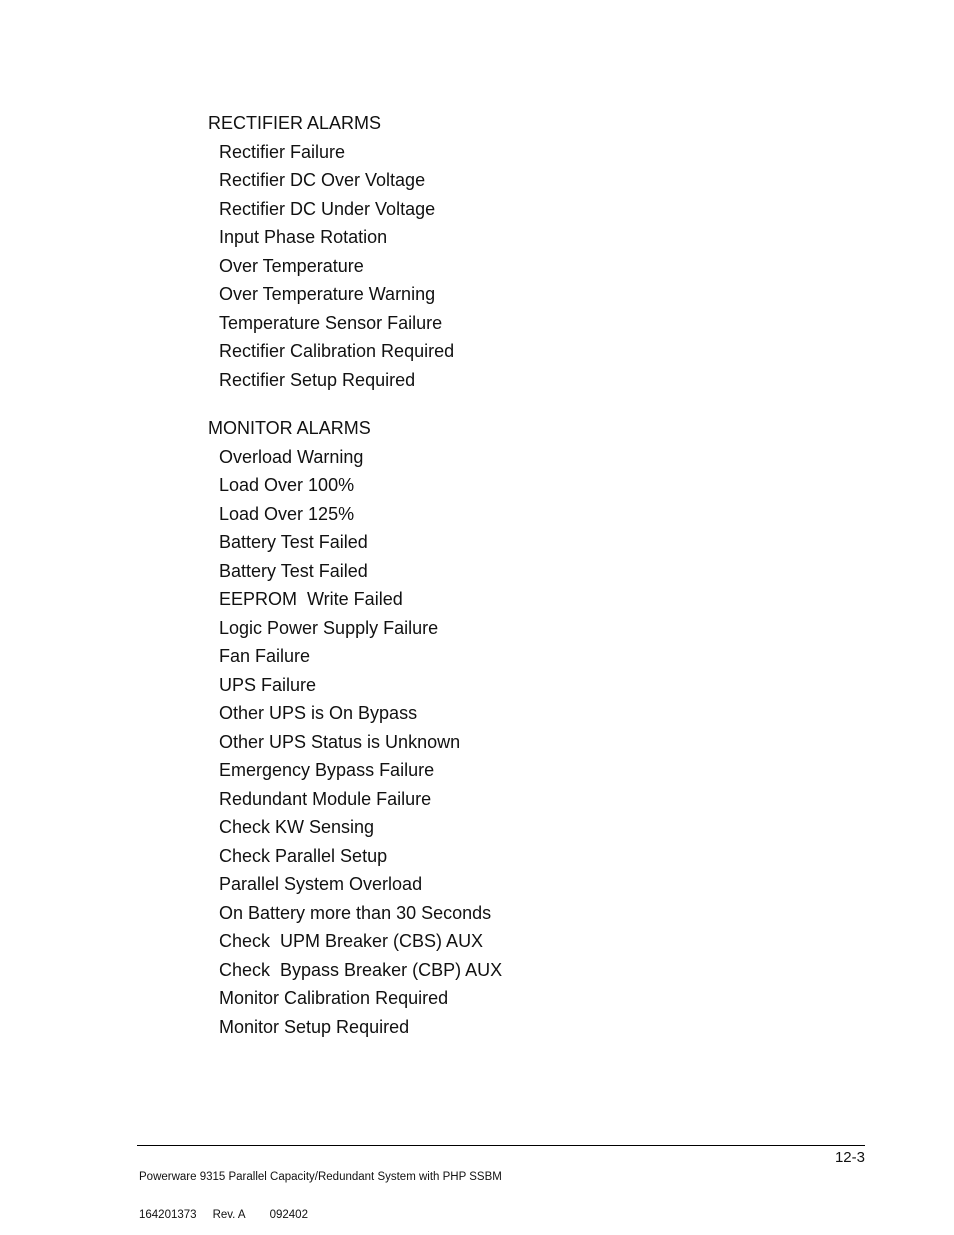 This screenshot has height=1235, width=954. I want to click on alarm-item: Check Bypass Breaker (CBP) AUX, so click(361, 969).